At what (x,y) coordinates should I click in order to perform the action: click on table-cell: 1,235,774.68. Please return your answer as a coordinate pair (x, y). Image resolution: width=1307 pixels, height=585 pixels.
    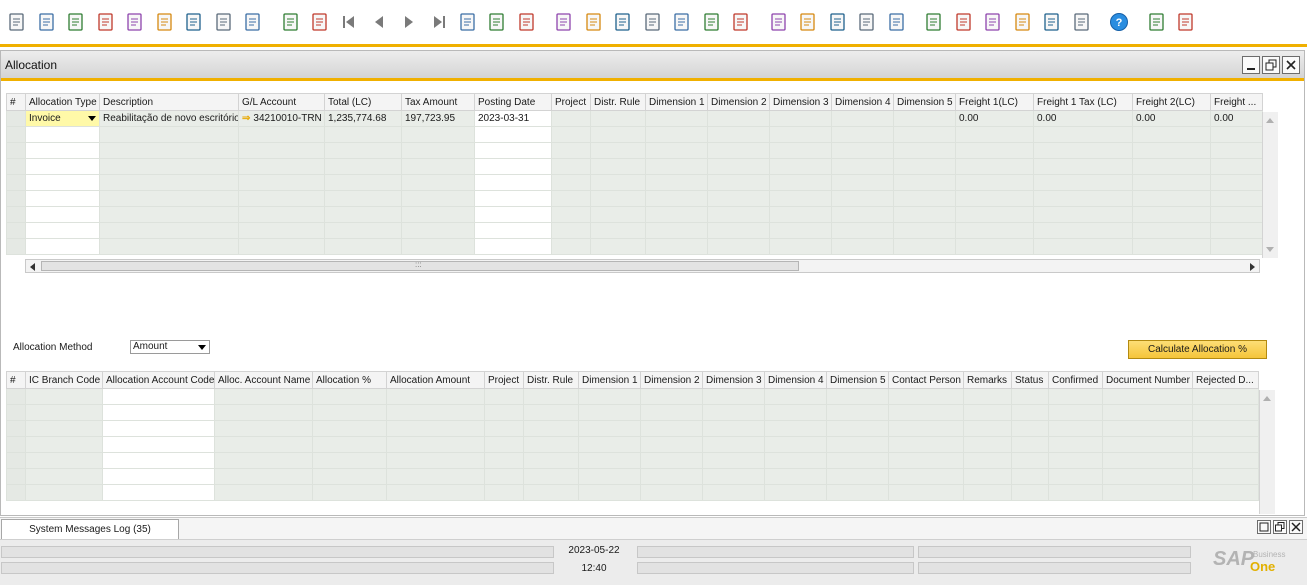
    Looking at the image, I should click on (363, 118).